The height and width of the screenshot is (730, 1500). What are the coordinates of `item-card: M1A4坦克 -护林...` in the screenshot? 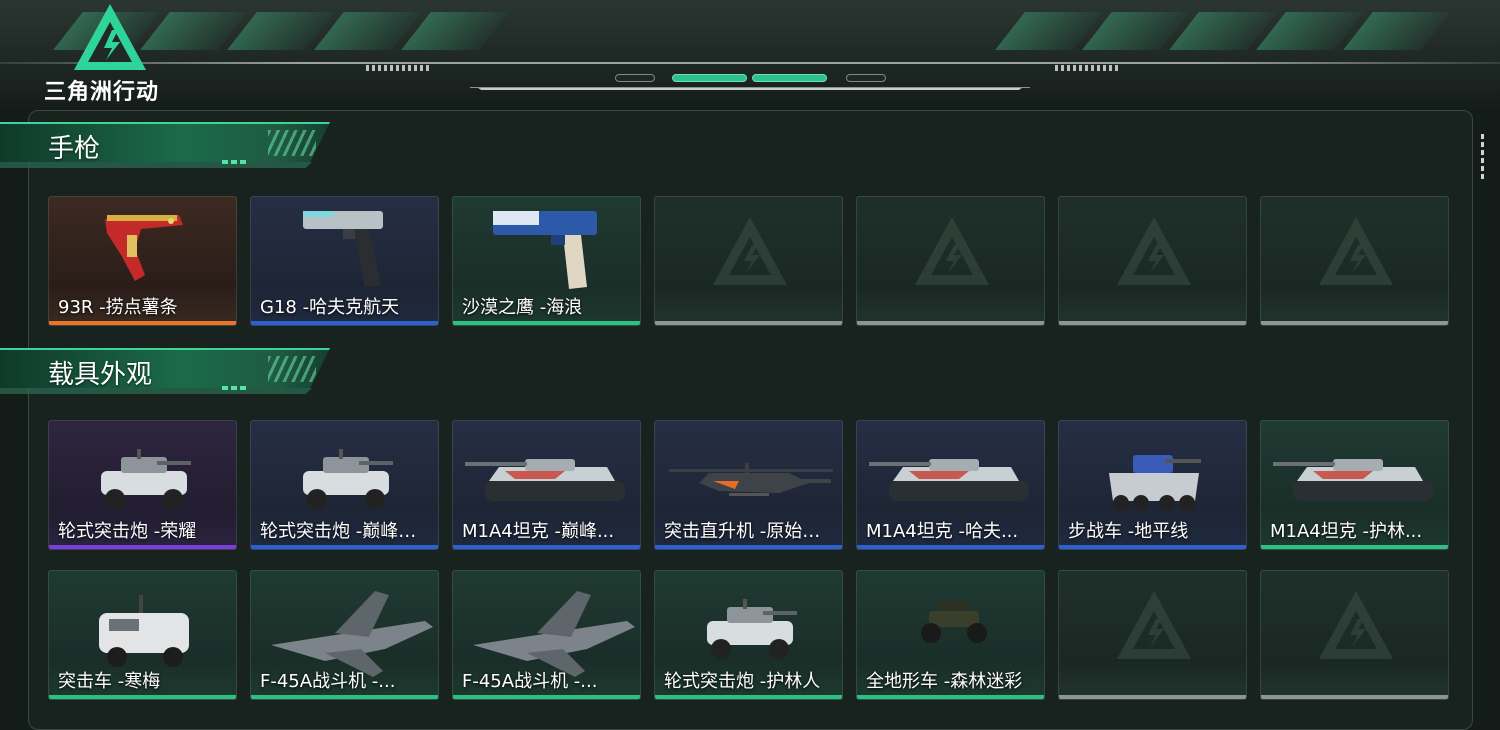 It's located at (1354, 485).